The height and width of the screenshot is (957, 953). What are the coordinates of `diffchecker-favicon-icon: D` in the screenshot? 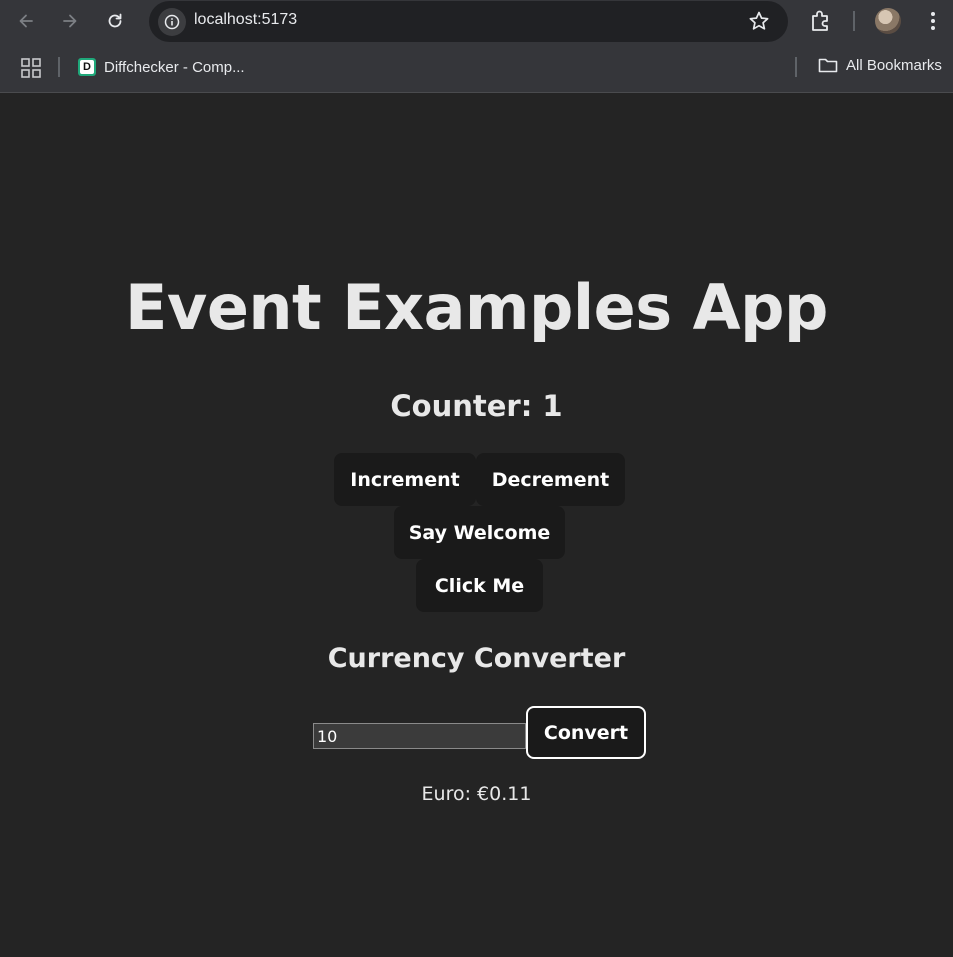 It's located at (87, 67).